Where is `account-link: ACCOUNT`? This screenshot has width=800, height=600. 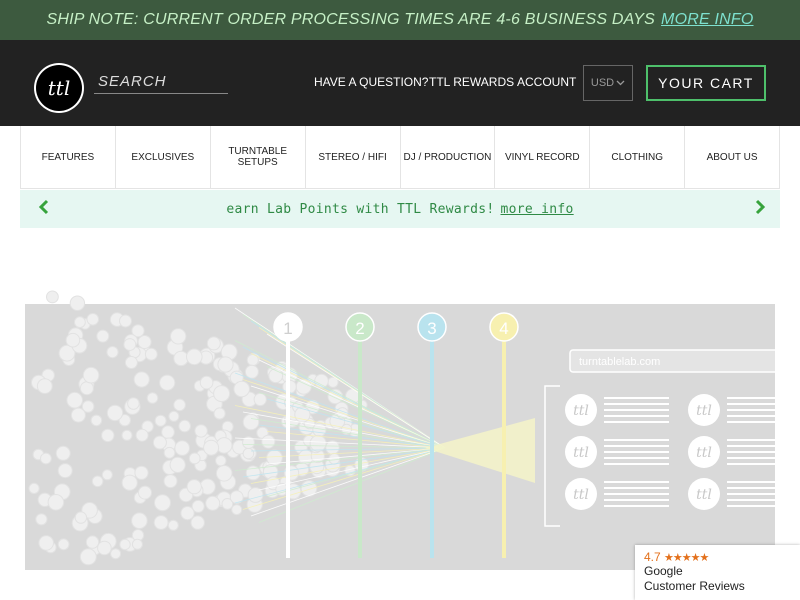
account-link: ACCOUNT is located at coordinates (546, 82).